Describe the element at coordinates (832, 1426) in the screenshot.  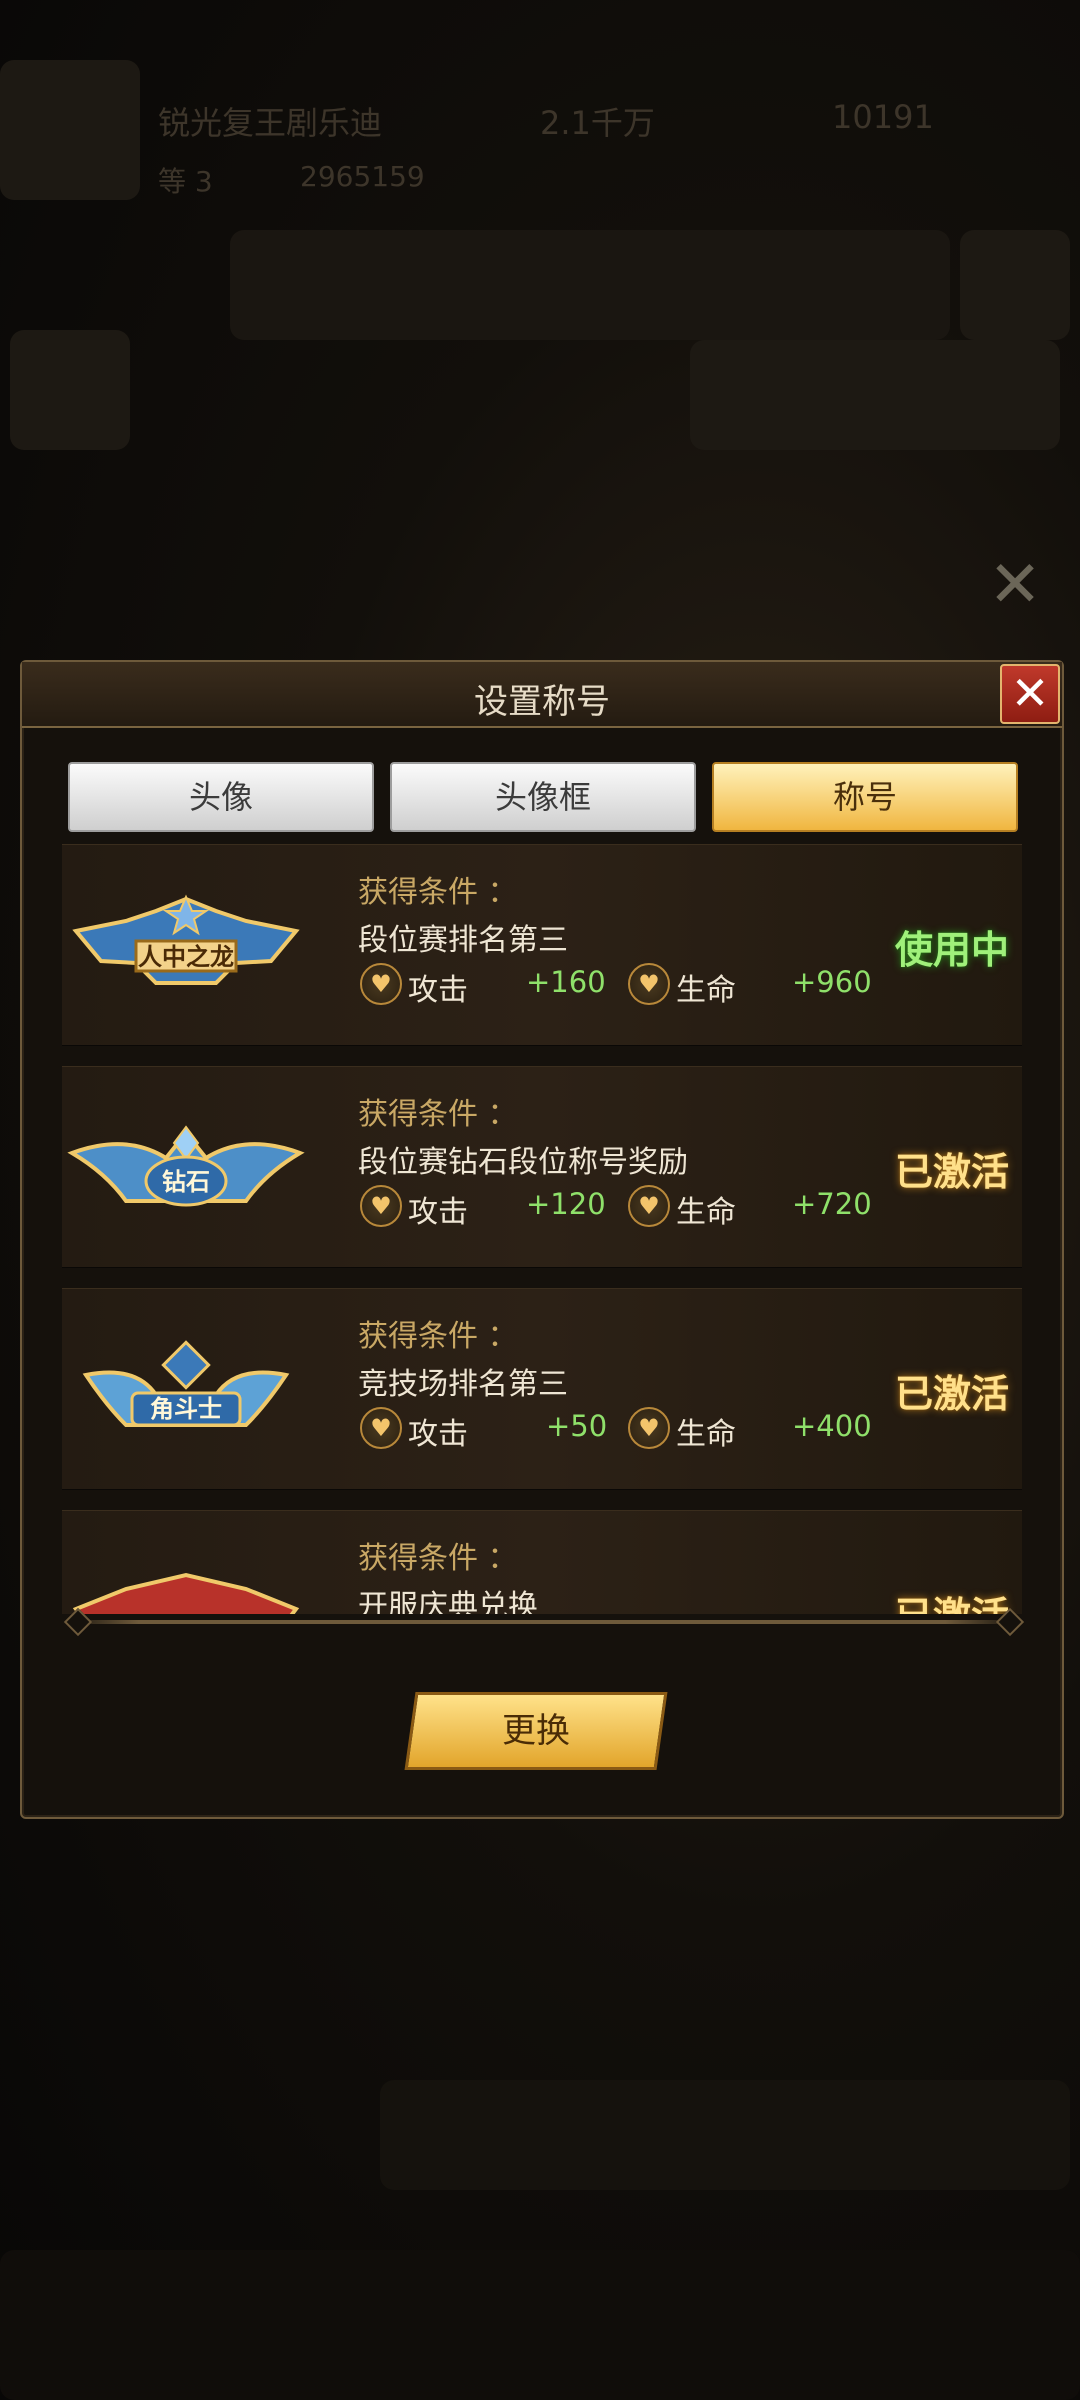
I see `stat-hp-value: +400` at that location.